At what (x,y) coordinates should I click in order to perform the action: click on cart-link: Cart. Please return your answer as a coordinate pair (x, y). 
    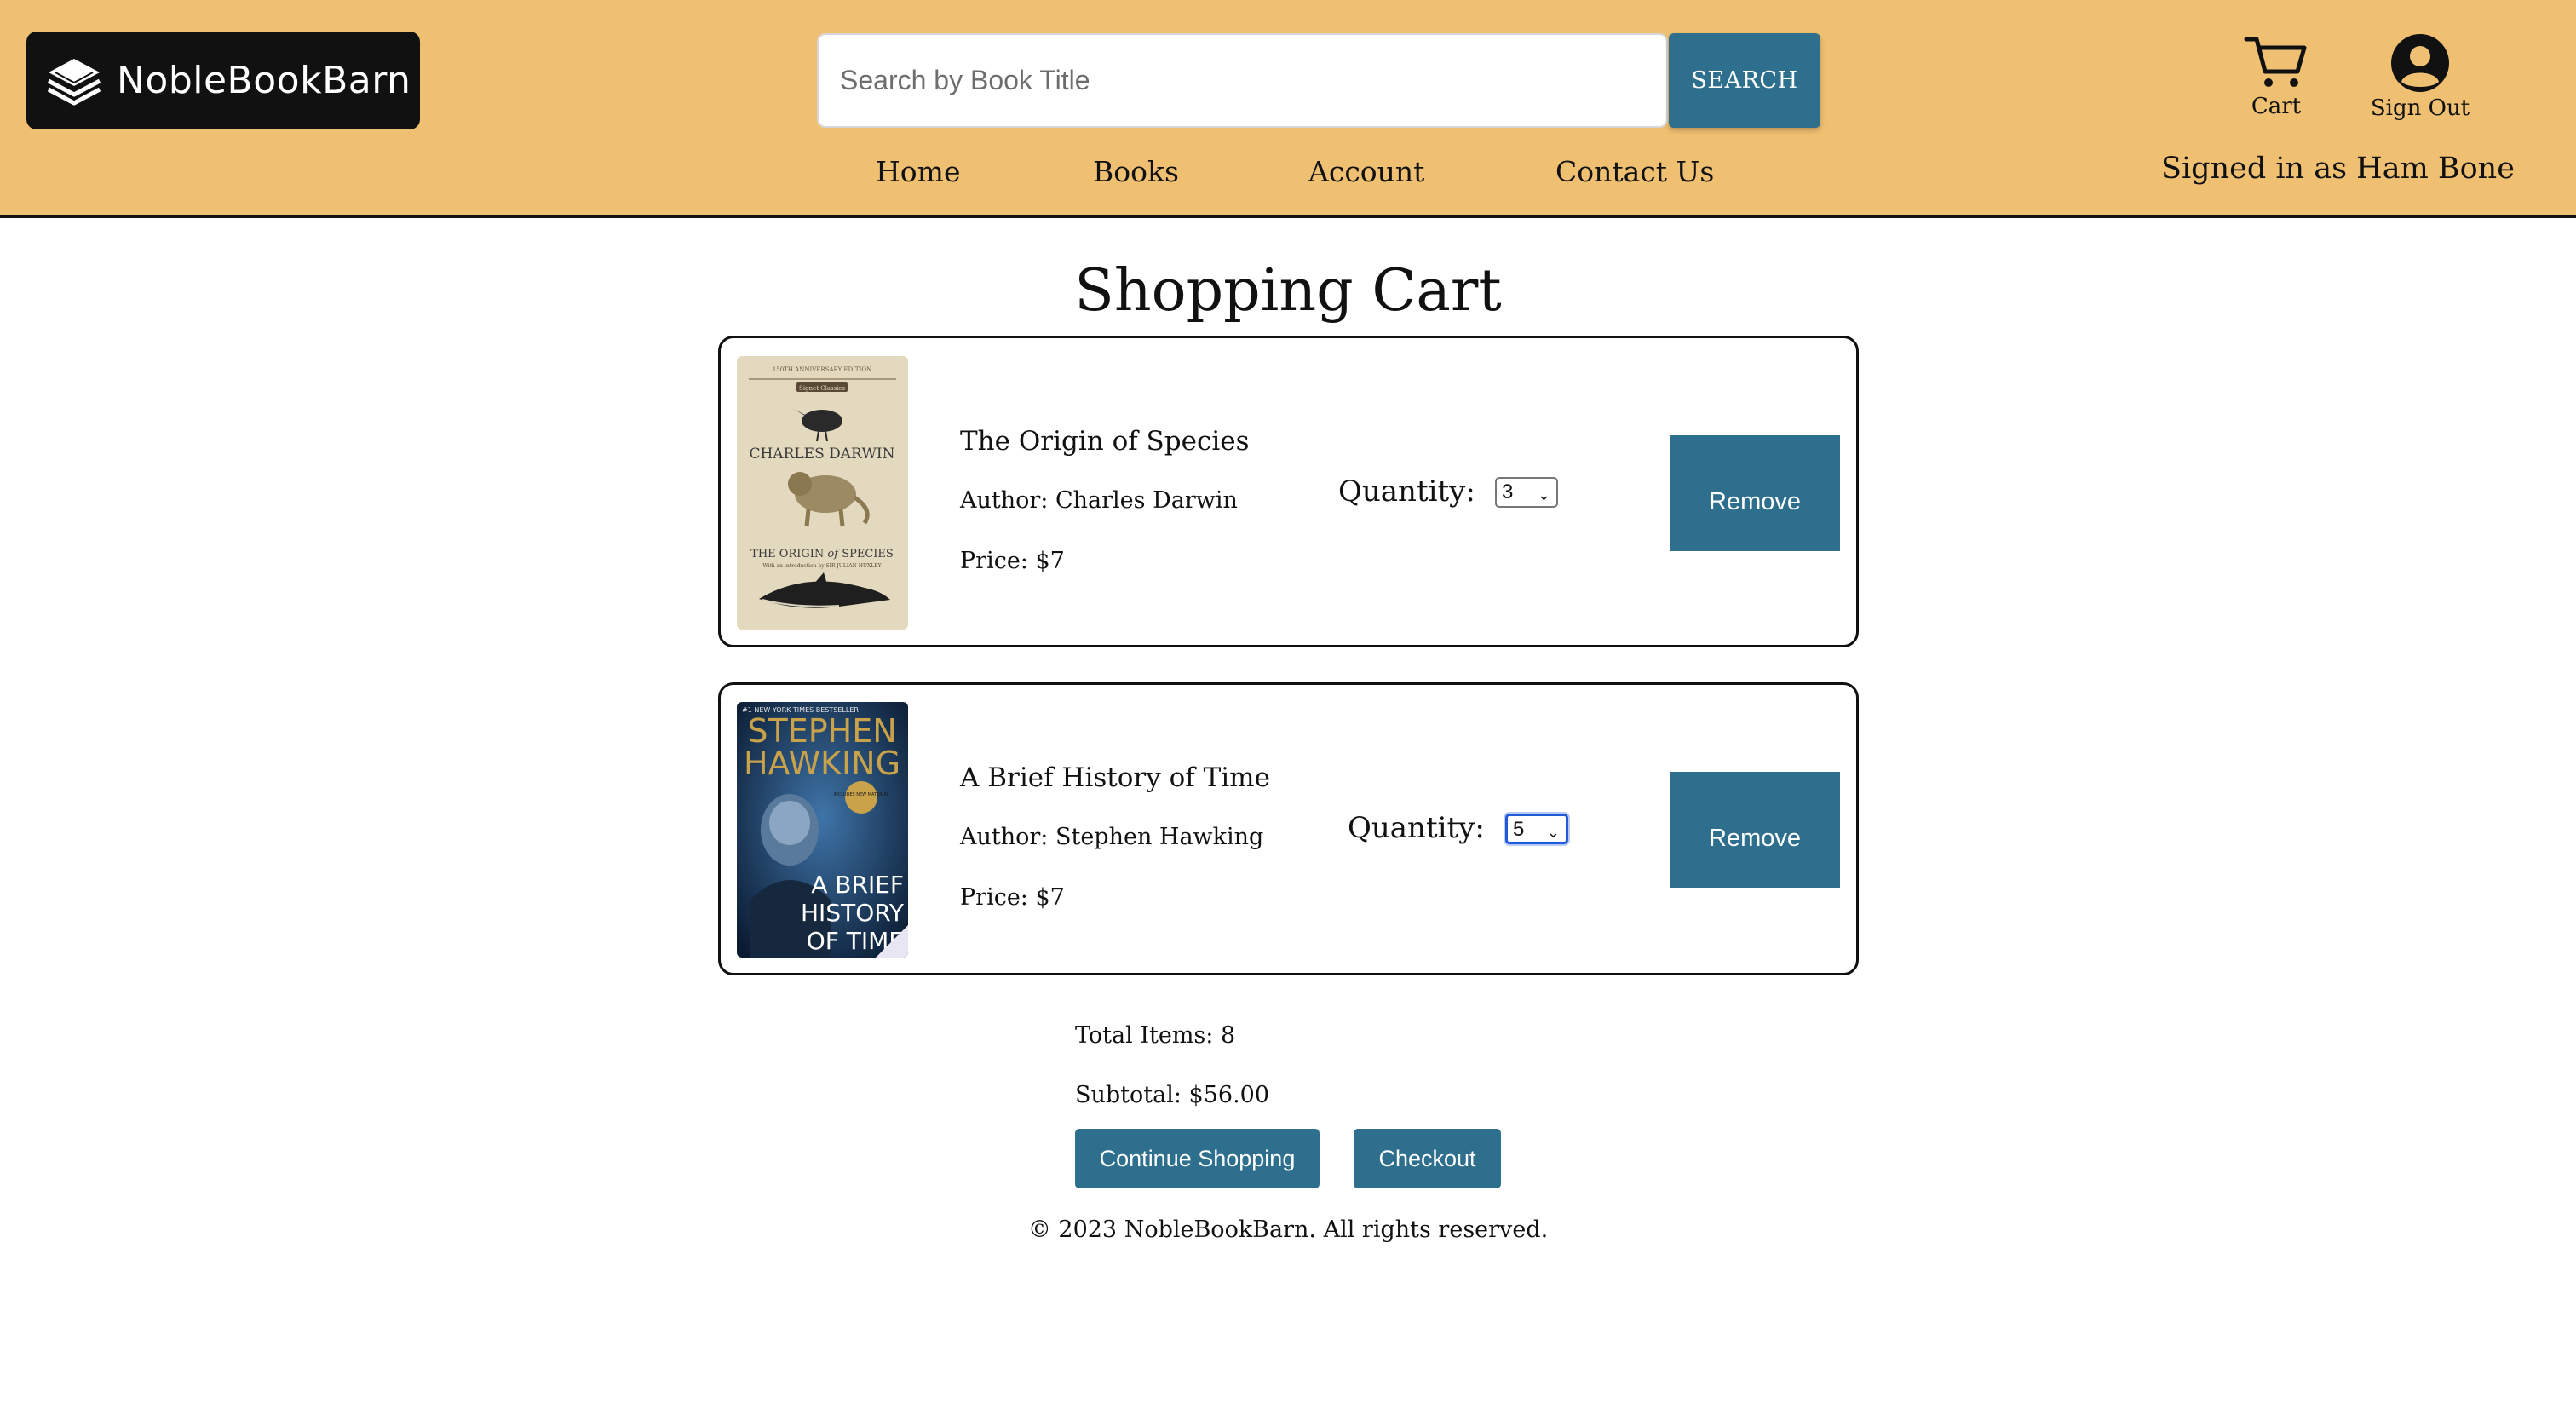
    Looking at the image, I should click on (2276, 75).